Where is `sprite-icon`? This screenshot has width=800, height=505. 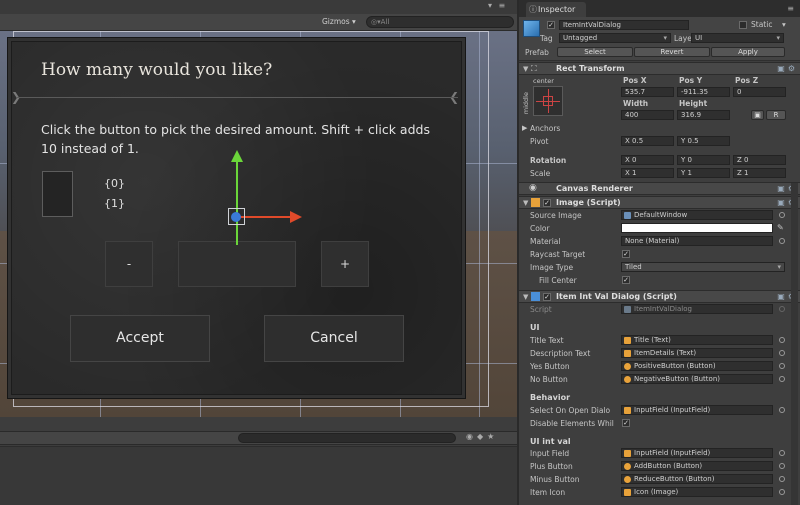 sprite-icon is located at coordinates (627, 215).